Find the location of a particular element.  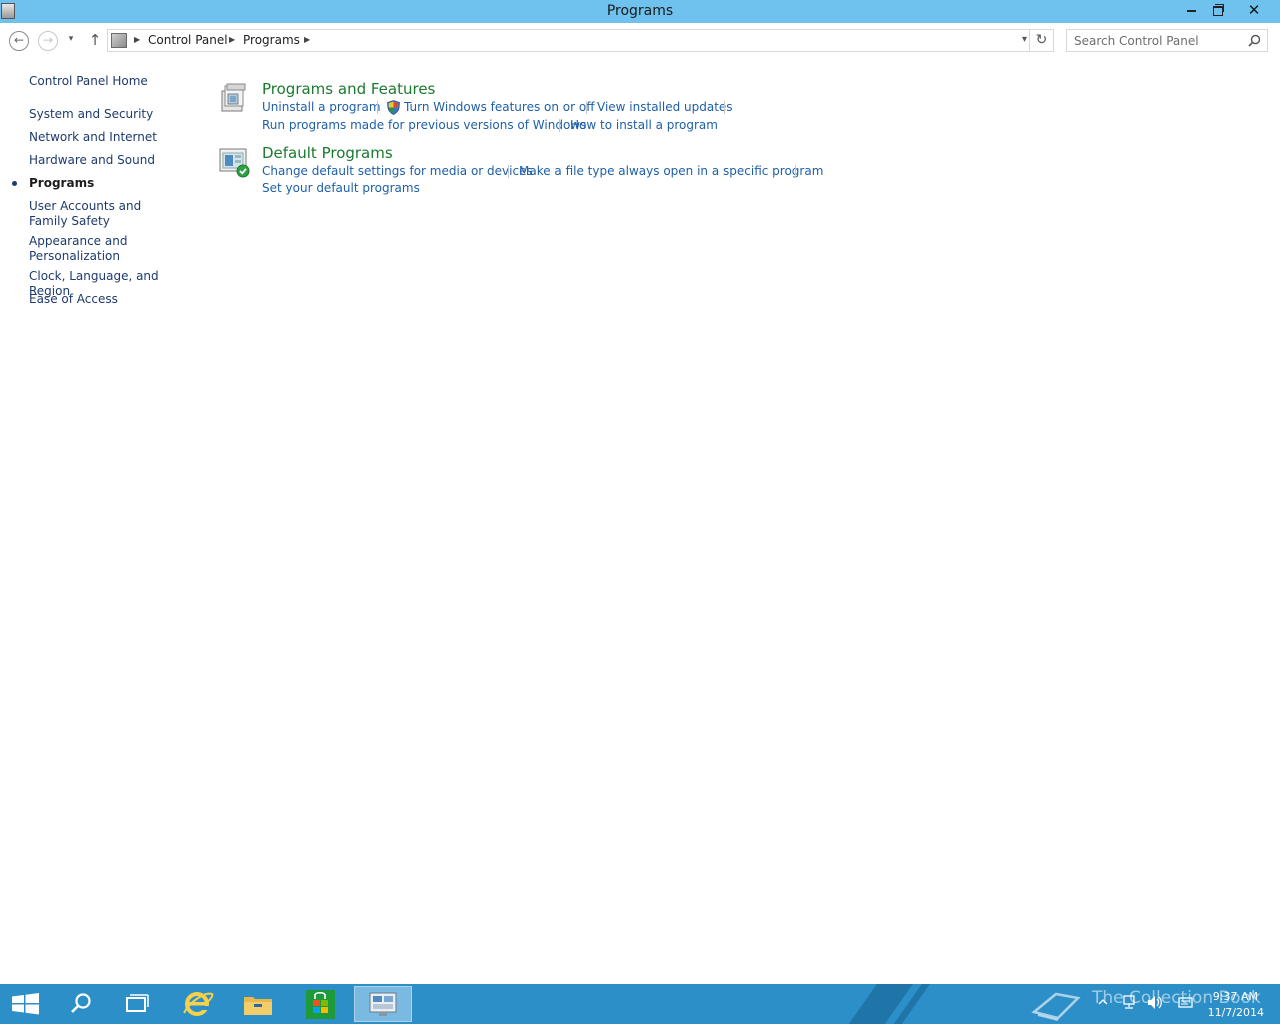

recent-locations-button: ▾ is located at coordinates (71, 40).